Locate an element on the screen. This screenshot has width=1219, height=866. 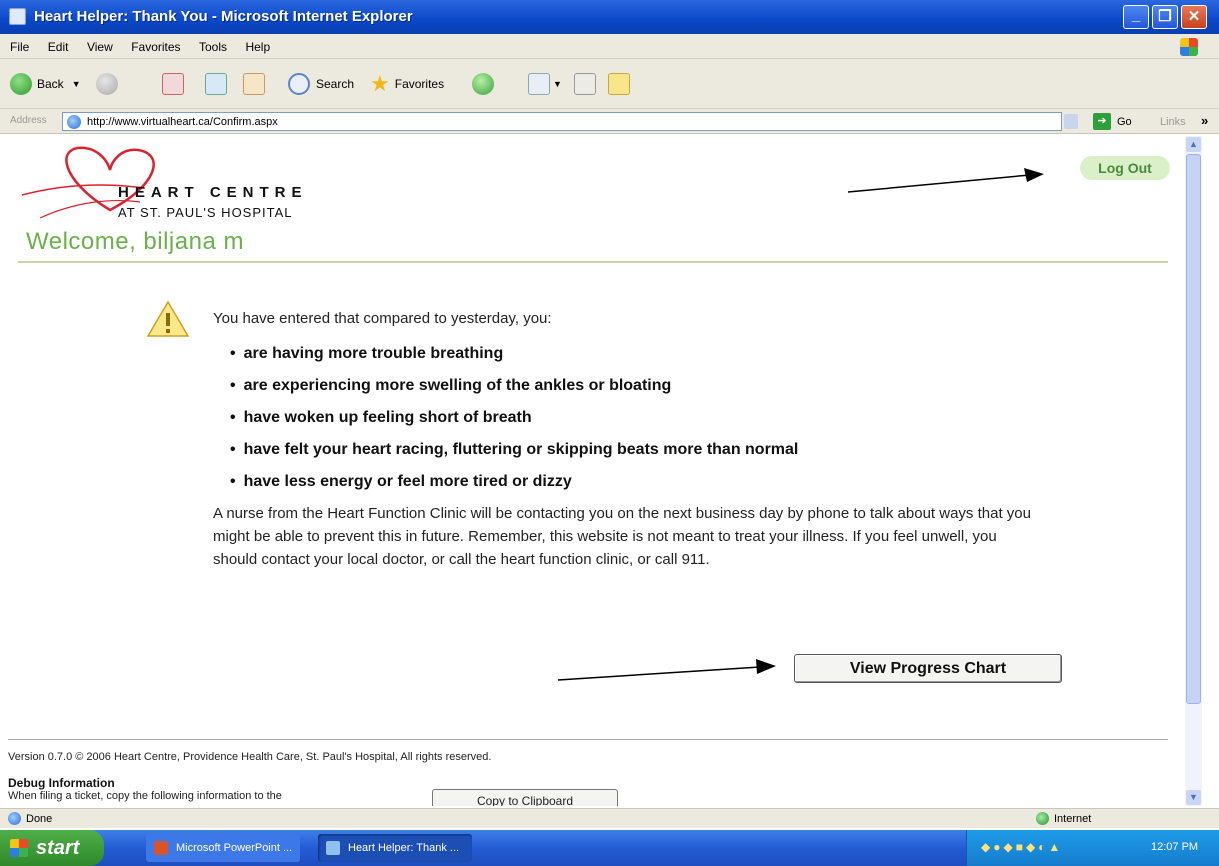
annotation-arrow-logout is located at coordinates (945, 180).